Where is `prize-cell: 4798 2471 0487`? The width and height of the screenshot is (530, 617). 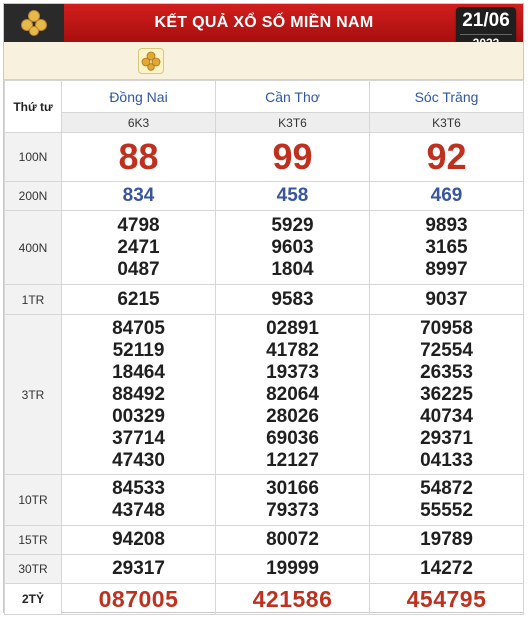
prize-cell: 4798 2471 0487 is located at coordinates (138, 247).